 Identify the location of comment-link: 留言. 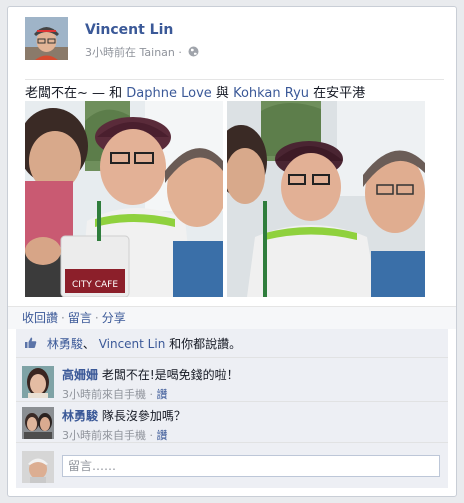
(80, 318).